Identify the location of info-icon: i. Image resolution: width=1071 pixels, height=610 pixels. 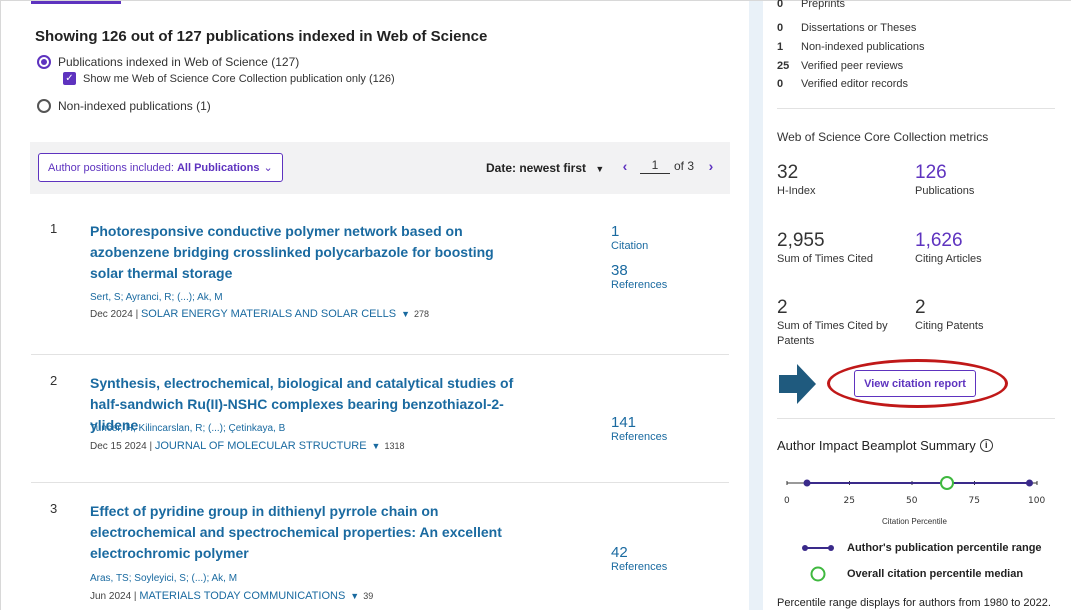
(986, 445).